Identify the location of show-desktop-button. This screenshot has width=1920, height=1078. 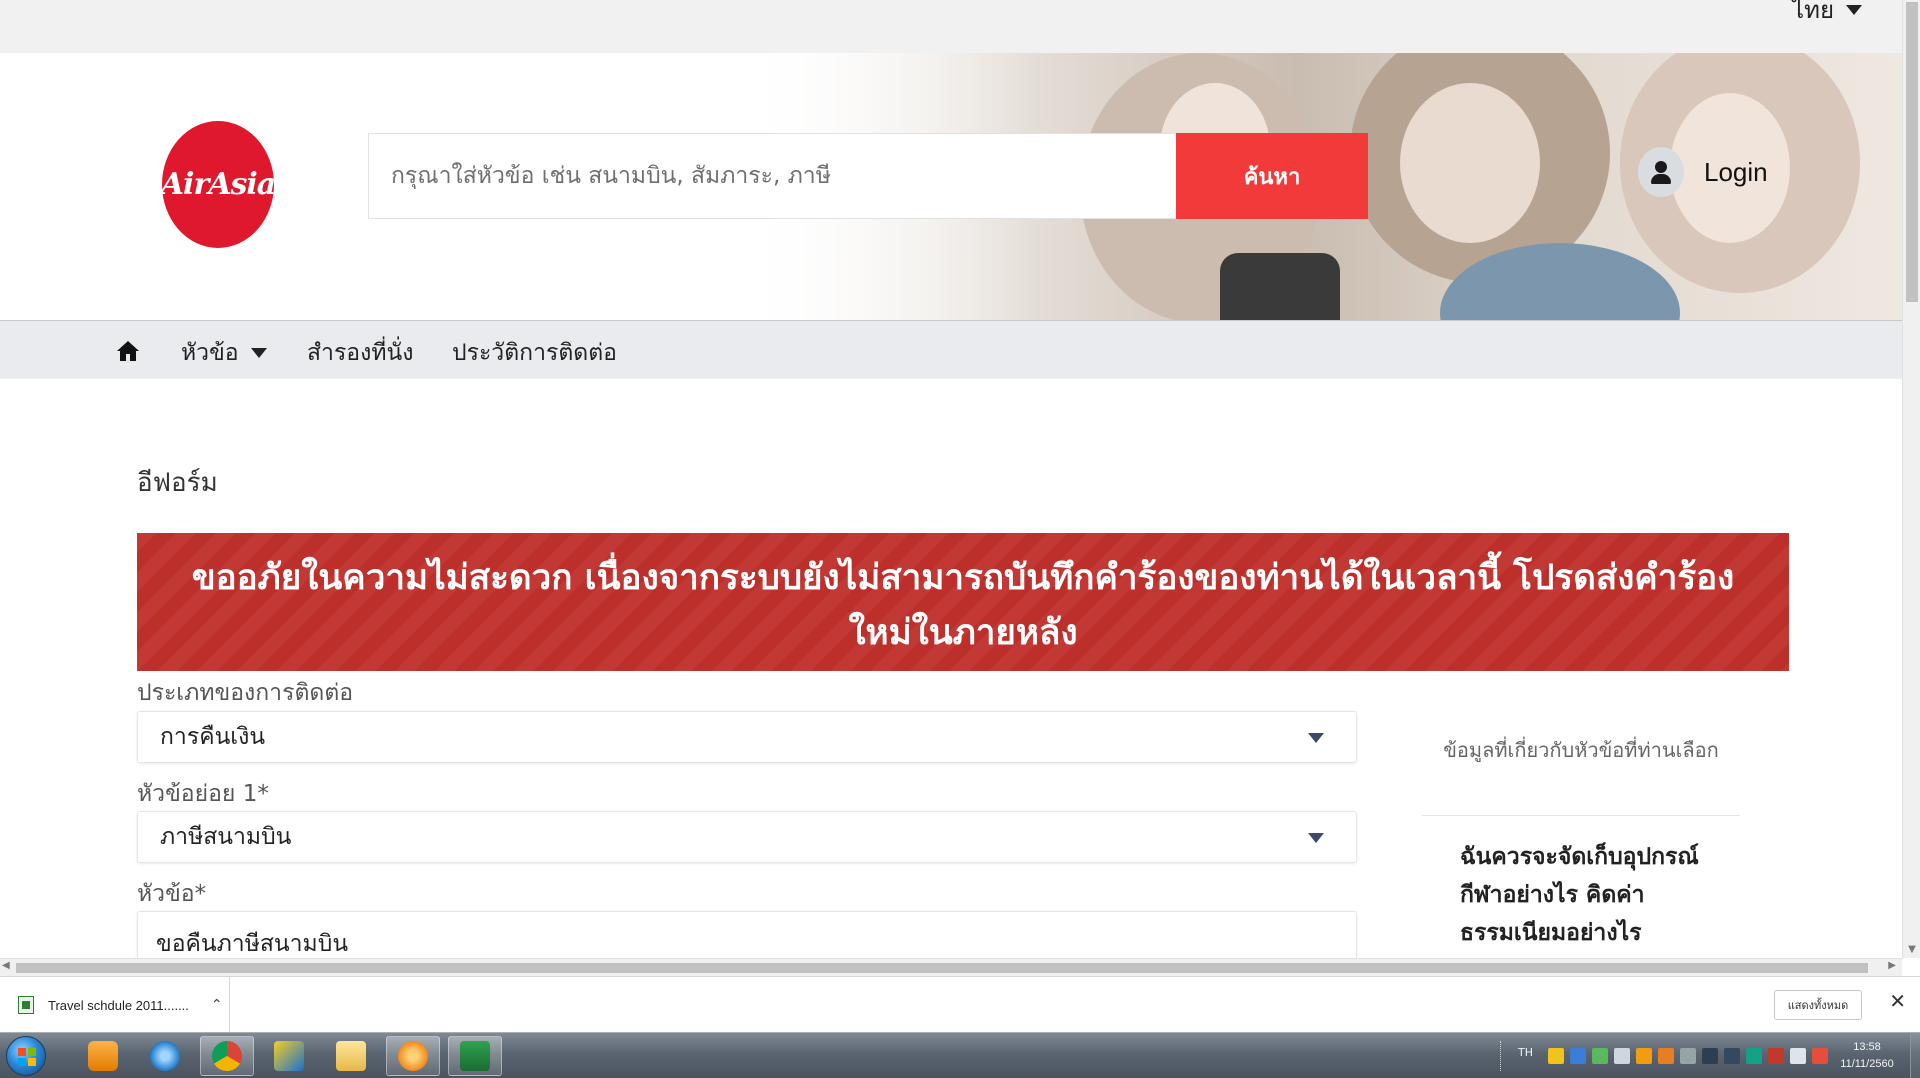
(1915, 1055).